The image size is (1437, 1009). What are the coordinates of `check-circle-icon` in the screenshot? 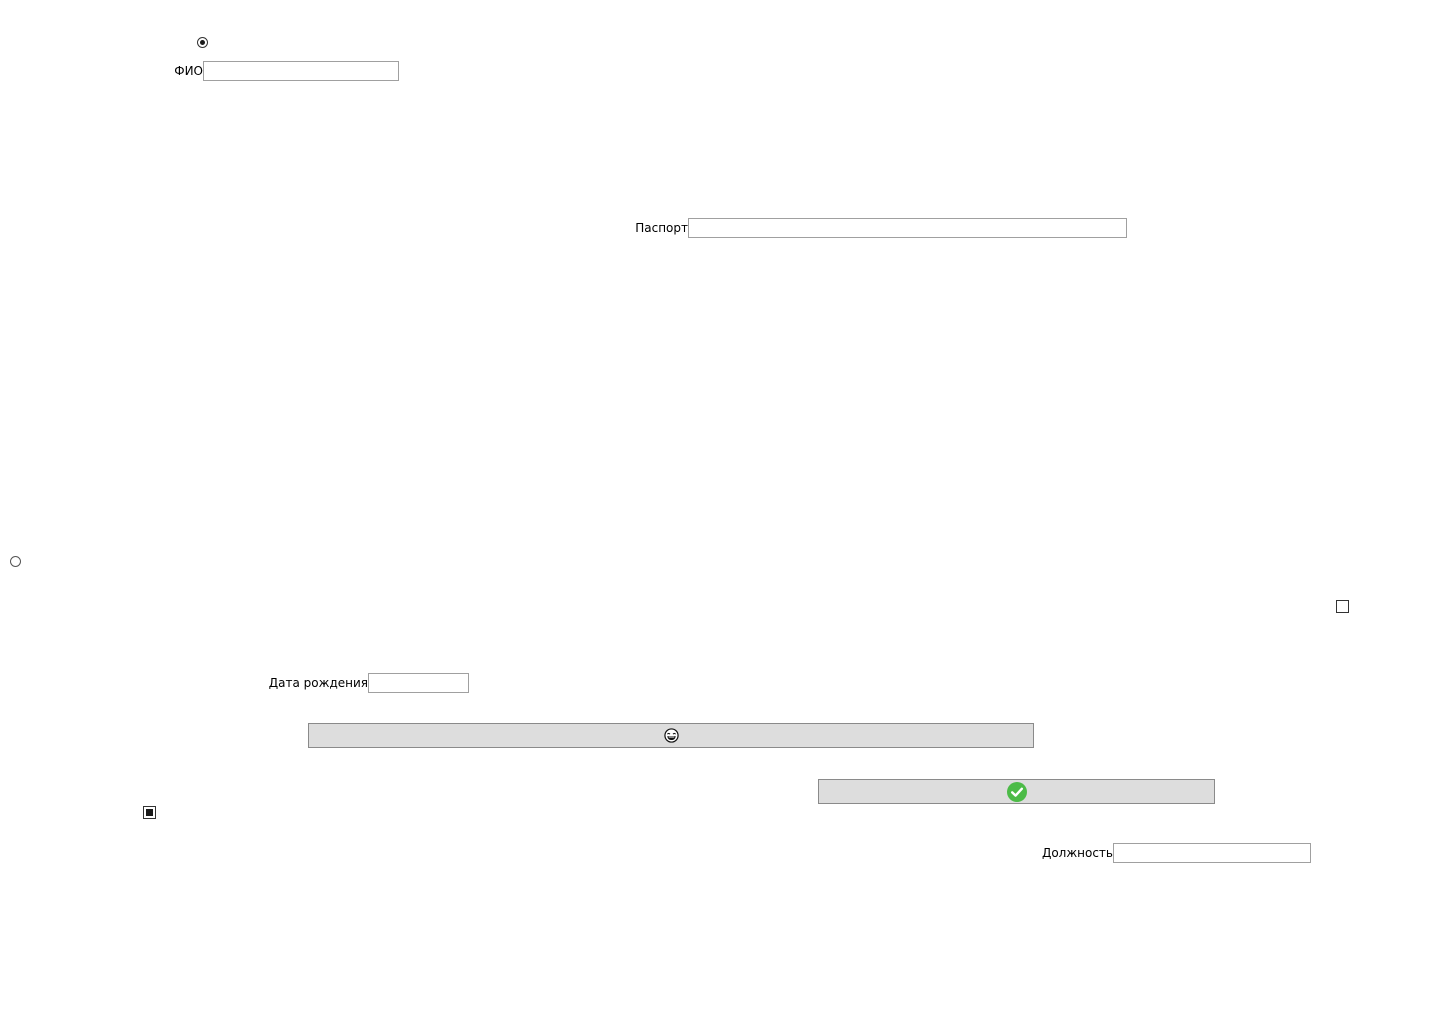 It's located at (1016, 791).